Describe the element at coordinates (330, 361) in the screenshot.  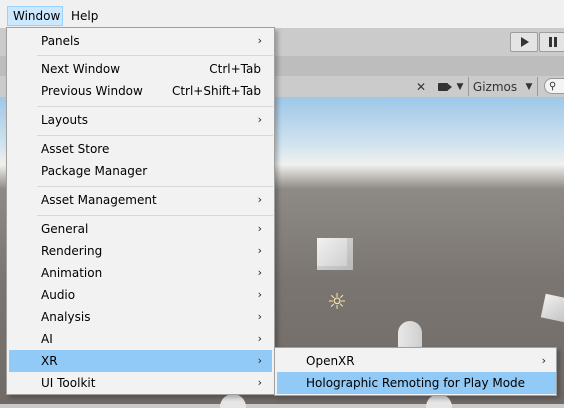
I see `menu-item-label: OpenXR` at that location.